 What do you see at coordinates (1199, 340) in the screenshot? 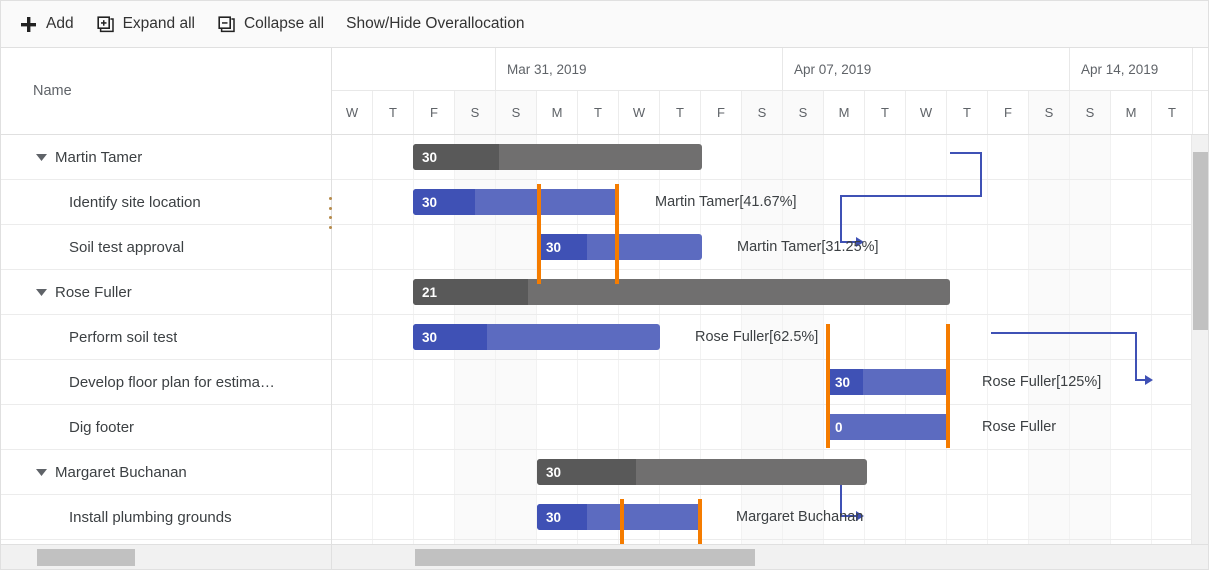
I see `chart-vertical-scrollbar` at bounding box center [1199, 340].